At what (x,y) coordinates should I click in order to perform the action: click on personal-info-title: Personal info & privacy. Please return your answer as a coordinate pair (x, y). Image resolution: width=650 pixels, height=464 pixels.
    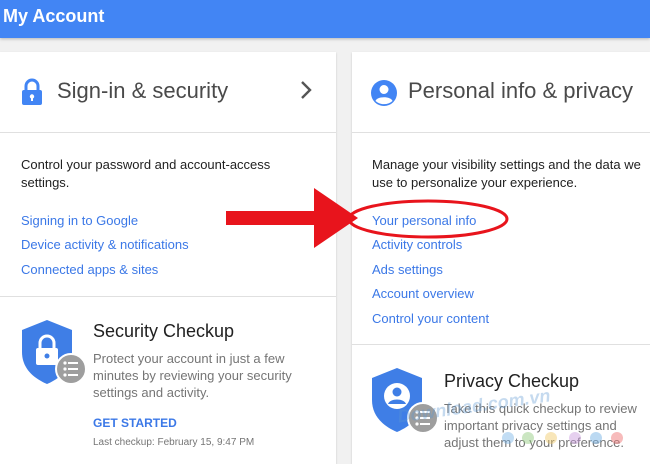
    Looking at the image, I should click on (520, 90).